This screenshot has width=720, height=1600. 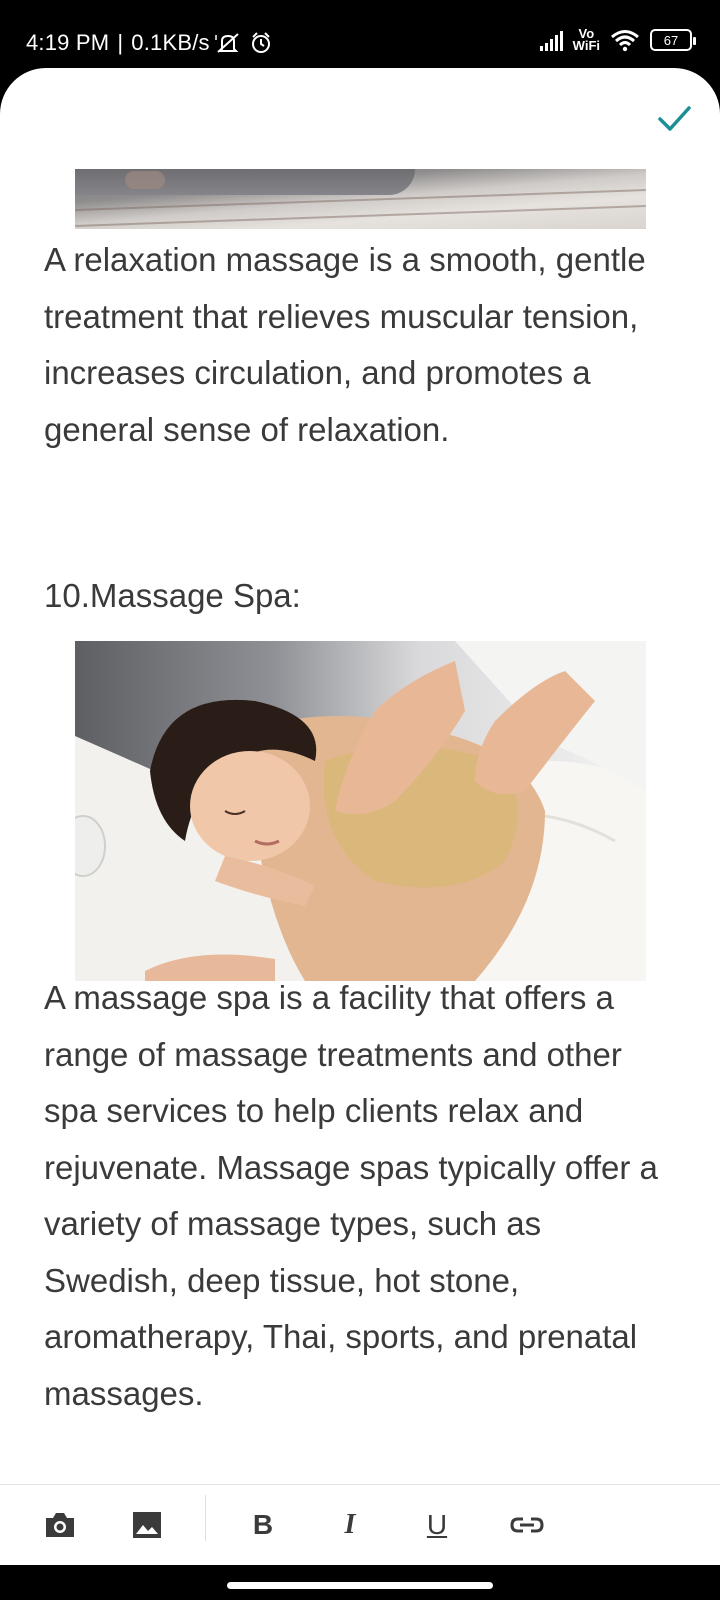 I want to click on camera-button, so click(x=60, y=1525).